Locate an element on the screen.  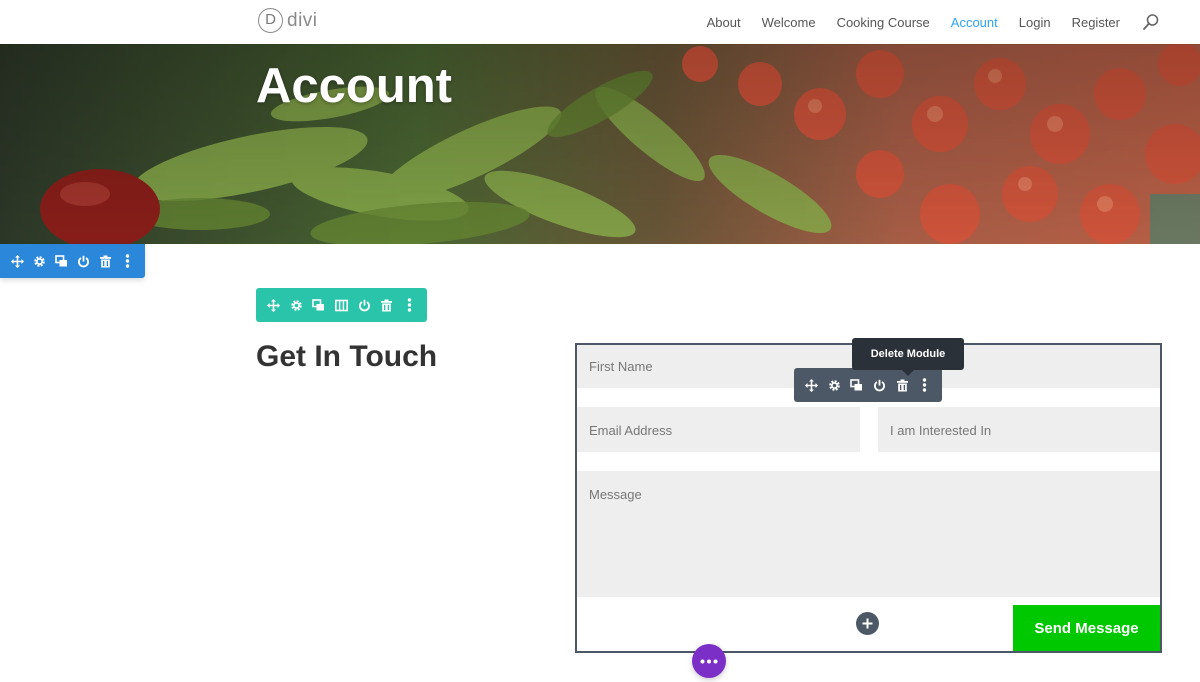
nav-item-welcome: Welcome is located at coordinates (789, 22).